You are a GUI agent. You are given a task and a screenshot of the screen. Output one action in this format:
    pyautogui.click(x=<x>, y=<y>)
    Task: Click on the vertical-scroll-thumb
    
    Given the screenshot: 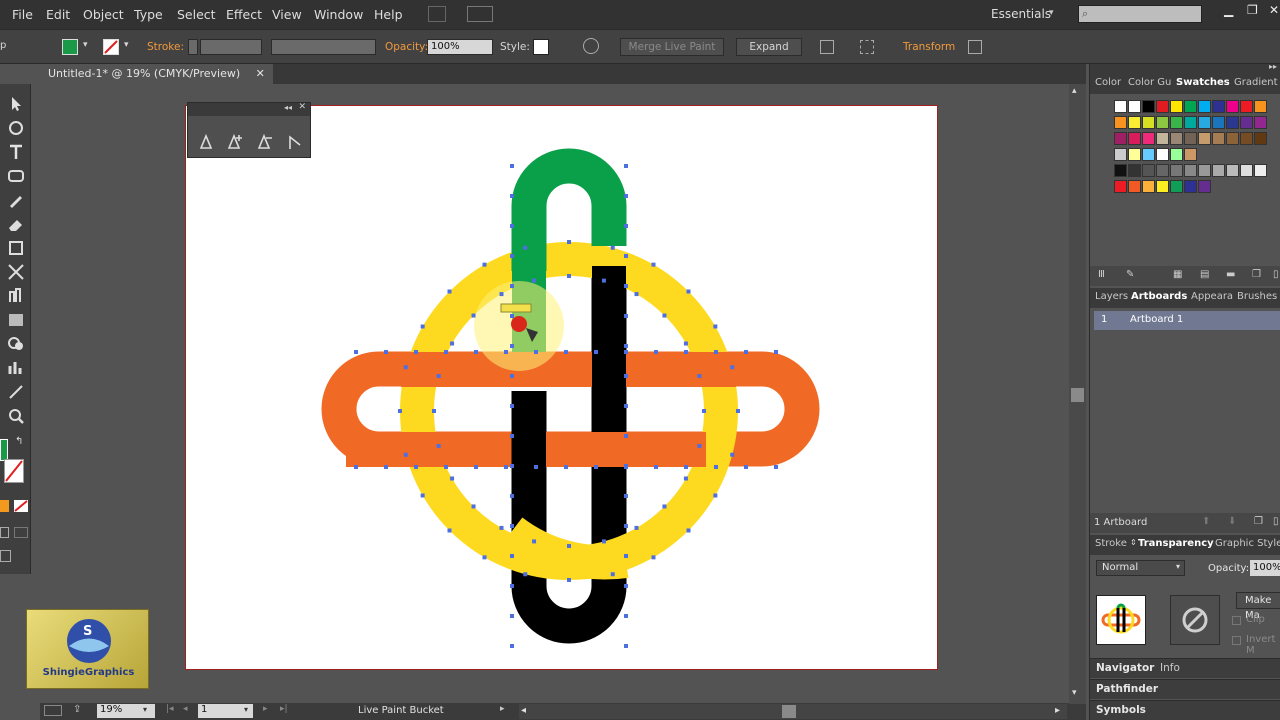 What is the action you would take?
    pyautogui.click(x=1077, y=395)
    